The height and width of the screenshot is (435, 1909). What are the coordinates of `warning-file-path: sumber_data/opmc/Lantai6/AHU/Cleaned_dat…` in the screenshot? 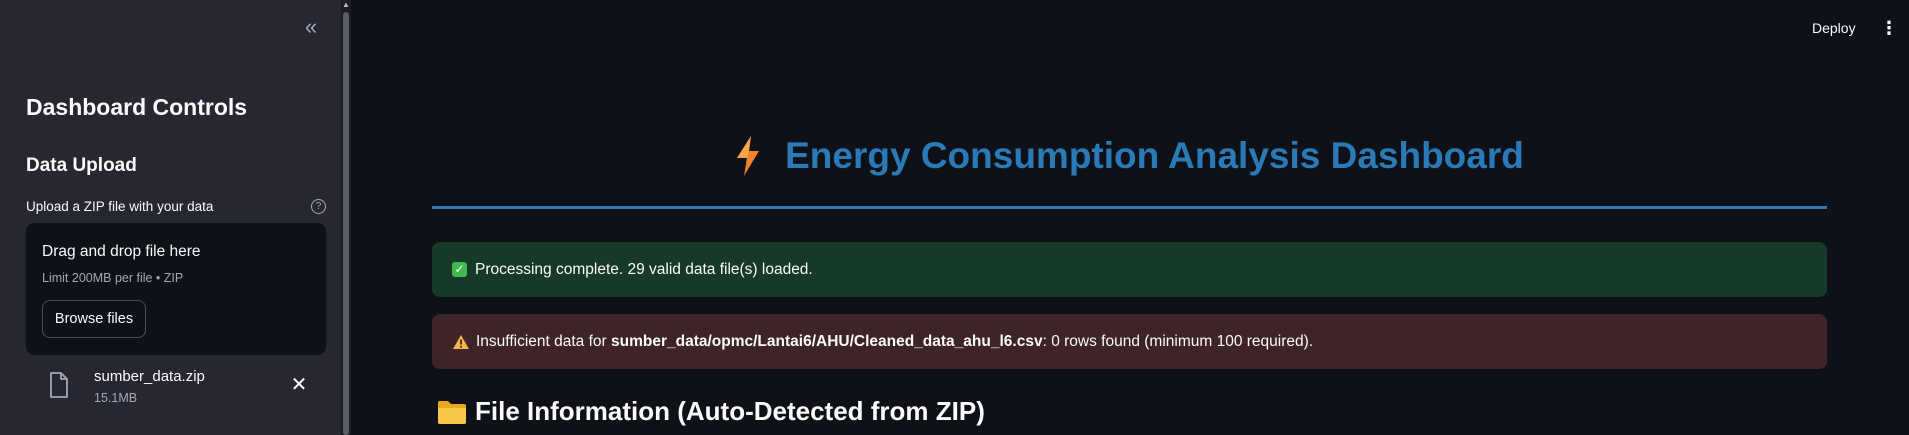 It's located at (827, 341).